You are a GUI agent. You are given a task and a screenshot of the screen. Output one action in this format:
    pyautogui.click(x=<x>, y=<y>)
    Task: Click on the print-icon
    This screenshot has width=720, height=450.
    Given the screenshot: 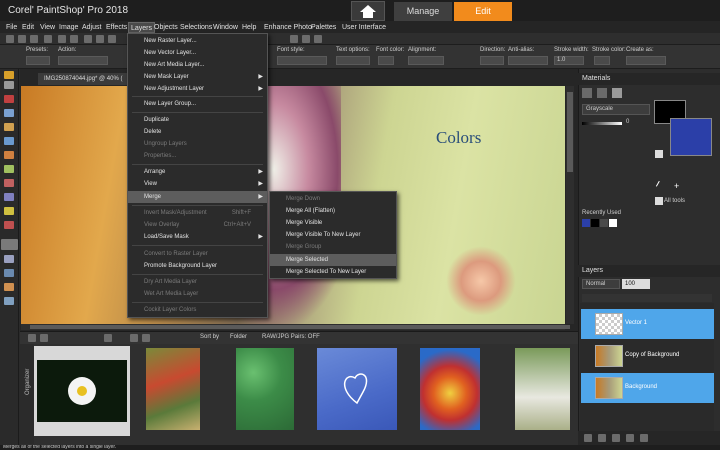 What is the action you would take?
    pyautogui.click(x=48, y=39)
    